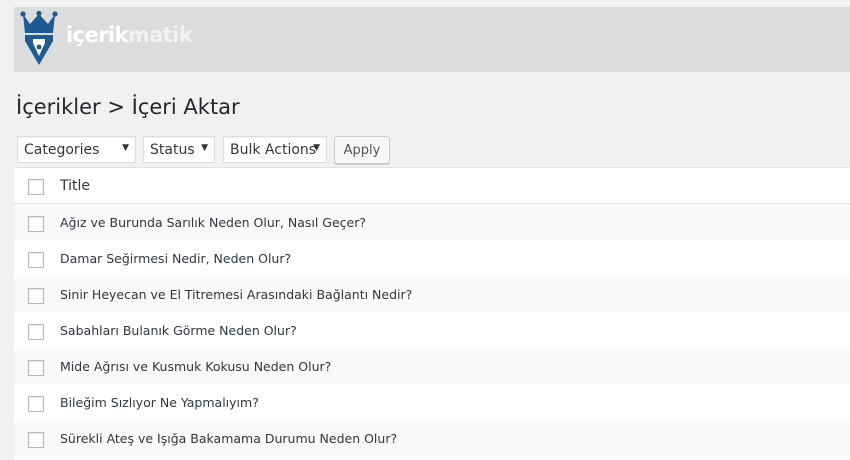  I want to click on title-column-header: Title, so click(75, 186).